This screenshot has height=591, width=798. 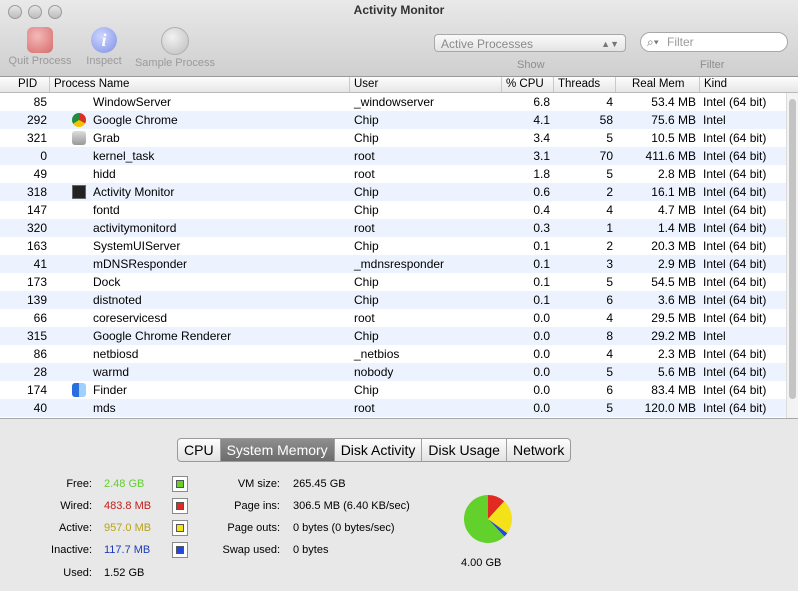 What do you see at coordinates (673, 102) in the screenshot?
I see `real-mem-cell: 53.4 MB` at bounding box center [673, 102].